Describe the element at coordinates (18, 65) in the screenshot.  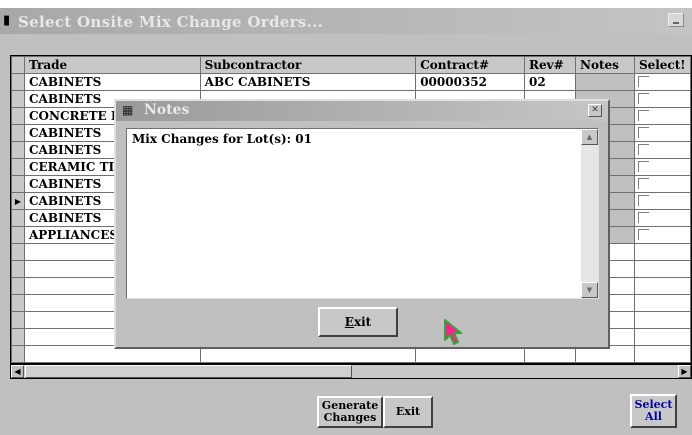
I see `row-indicator-header` at that location.